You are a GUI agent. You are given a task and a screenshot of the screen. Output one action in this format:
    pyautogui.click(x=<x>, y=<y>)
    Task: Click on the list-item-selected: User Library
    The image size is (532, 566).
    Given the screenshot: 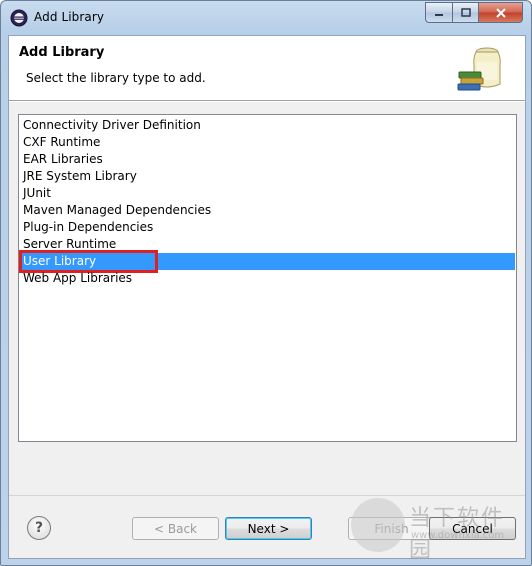 What is the action you would take?
    pyautogui.click(x=267, y=261)
    